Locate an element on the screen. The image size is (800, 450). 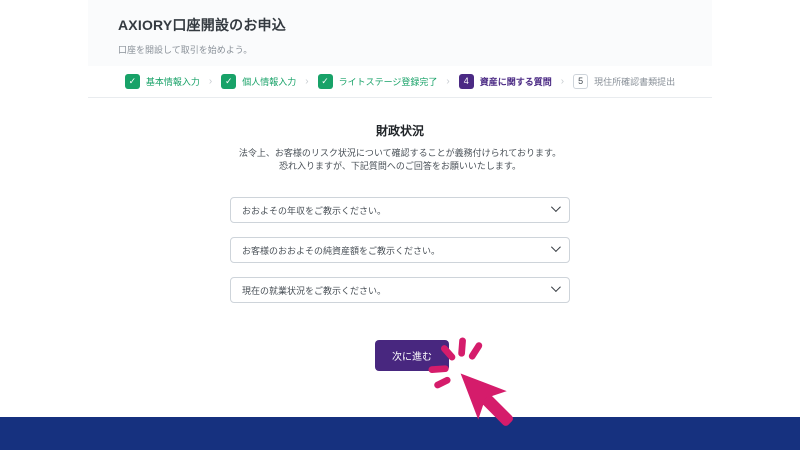
step-basic-info: ✓ 基本情報入力 is located at coordinates (162, 81).